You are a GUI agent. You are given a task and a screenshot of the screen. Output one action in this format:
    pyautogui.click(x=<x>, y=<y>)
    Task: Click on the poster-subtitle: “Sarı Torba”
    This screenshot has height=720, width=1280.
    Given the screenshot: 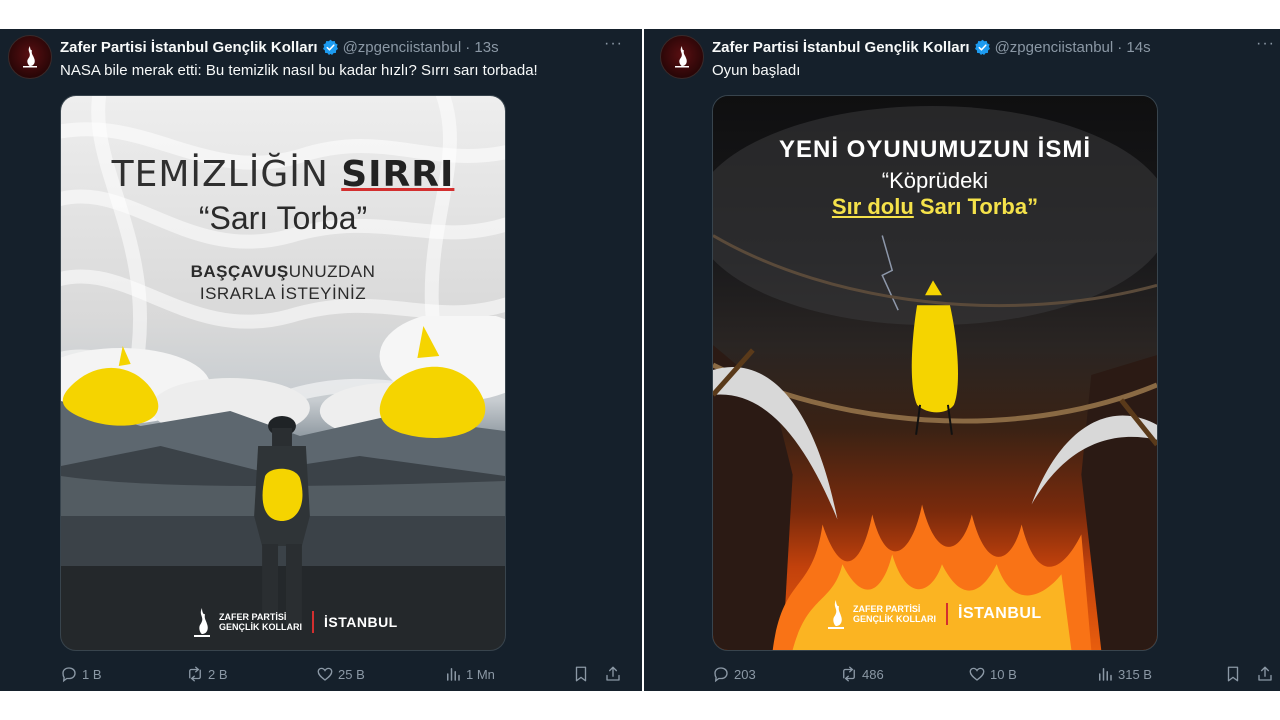 What is the action you would take?
    pyautogui.click(x=283, y=218)
    